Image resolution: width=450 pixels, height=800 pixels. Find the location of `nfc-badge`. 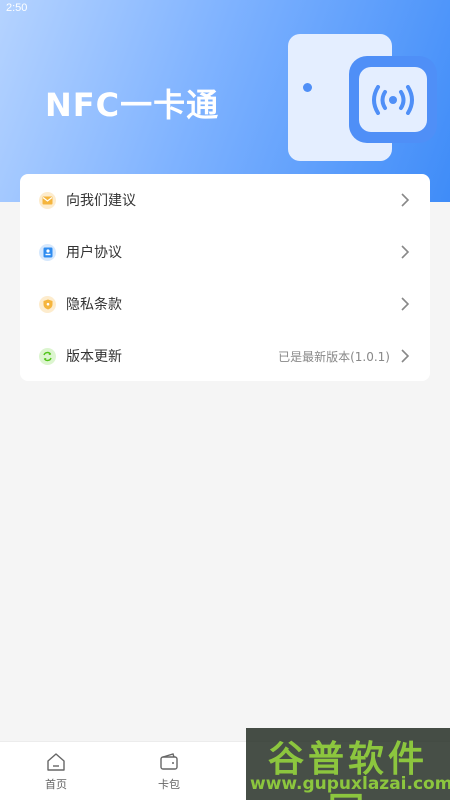

nfc-badge is located at coordinates (393, 99).